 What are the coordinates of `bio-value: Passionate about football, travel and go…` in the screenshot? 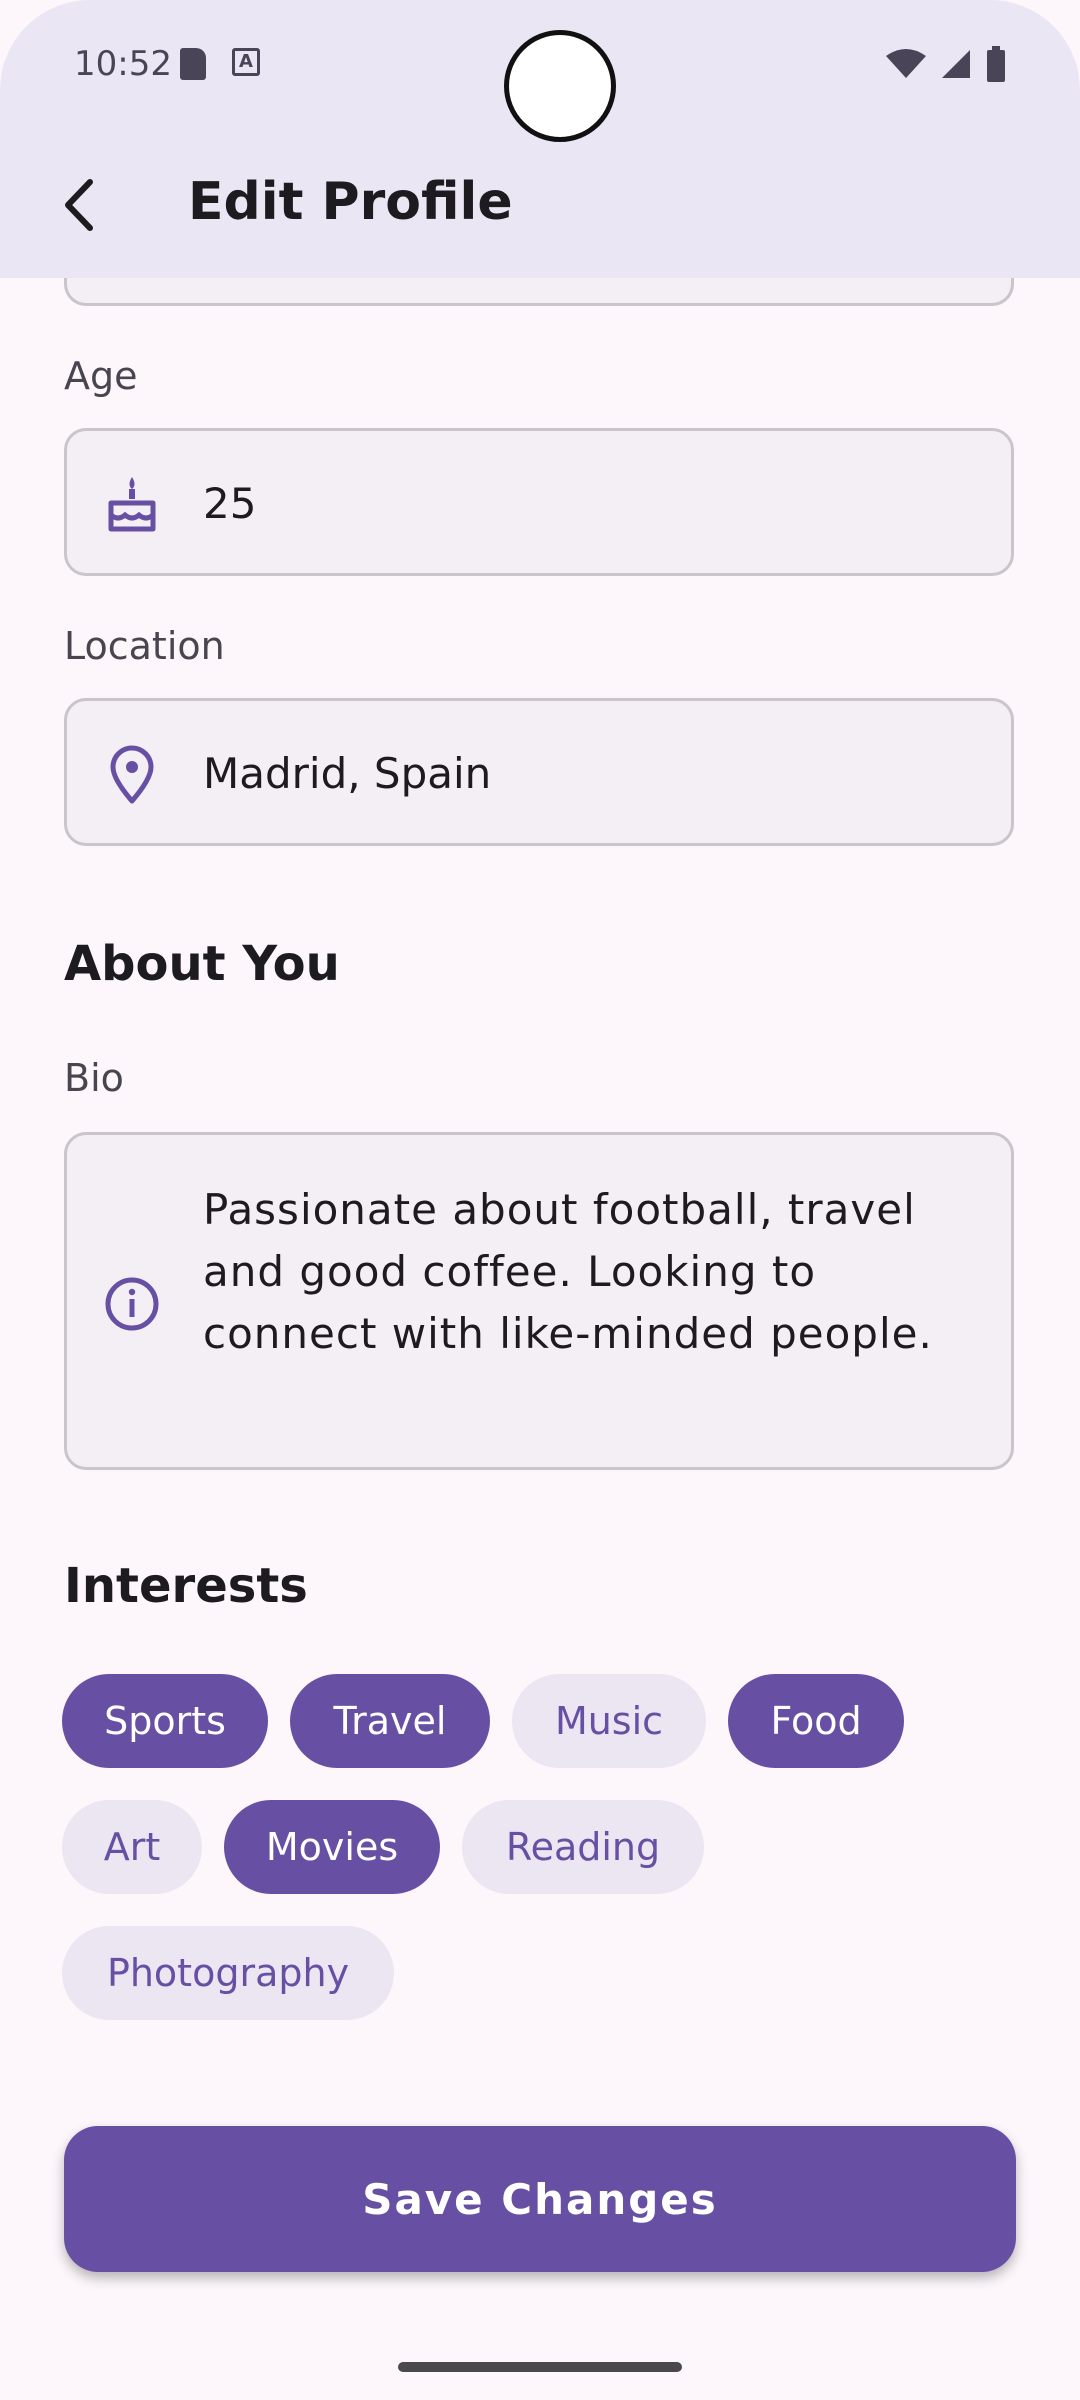 It's located at (568, 1271).